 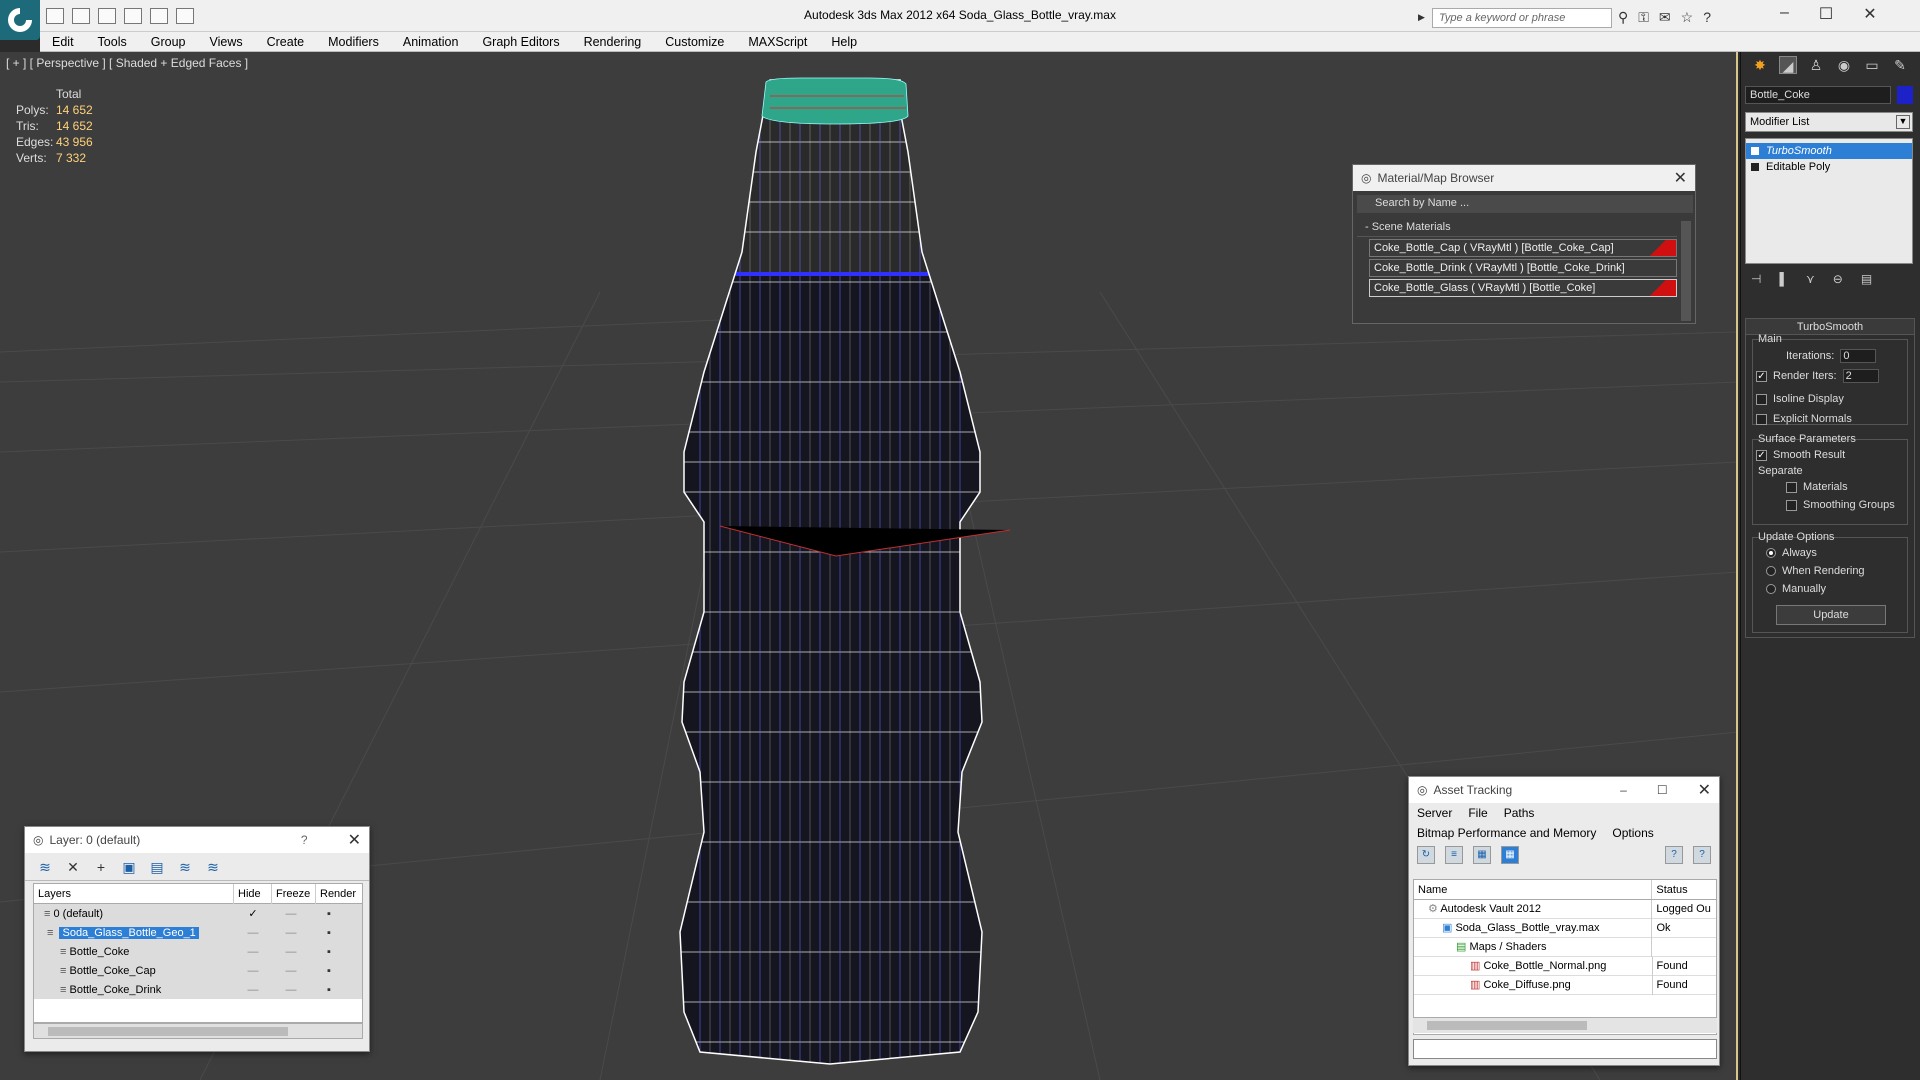 I want to click on asset-row: ▤ Maps / Shaders, so click(x=1565, y=947).